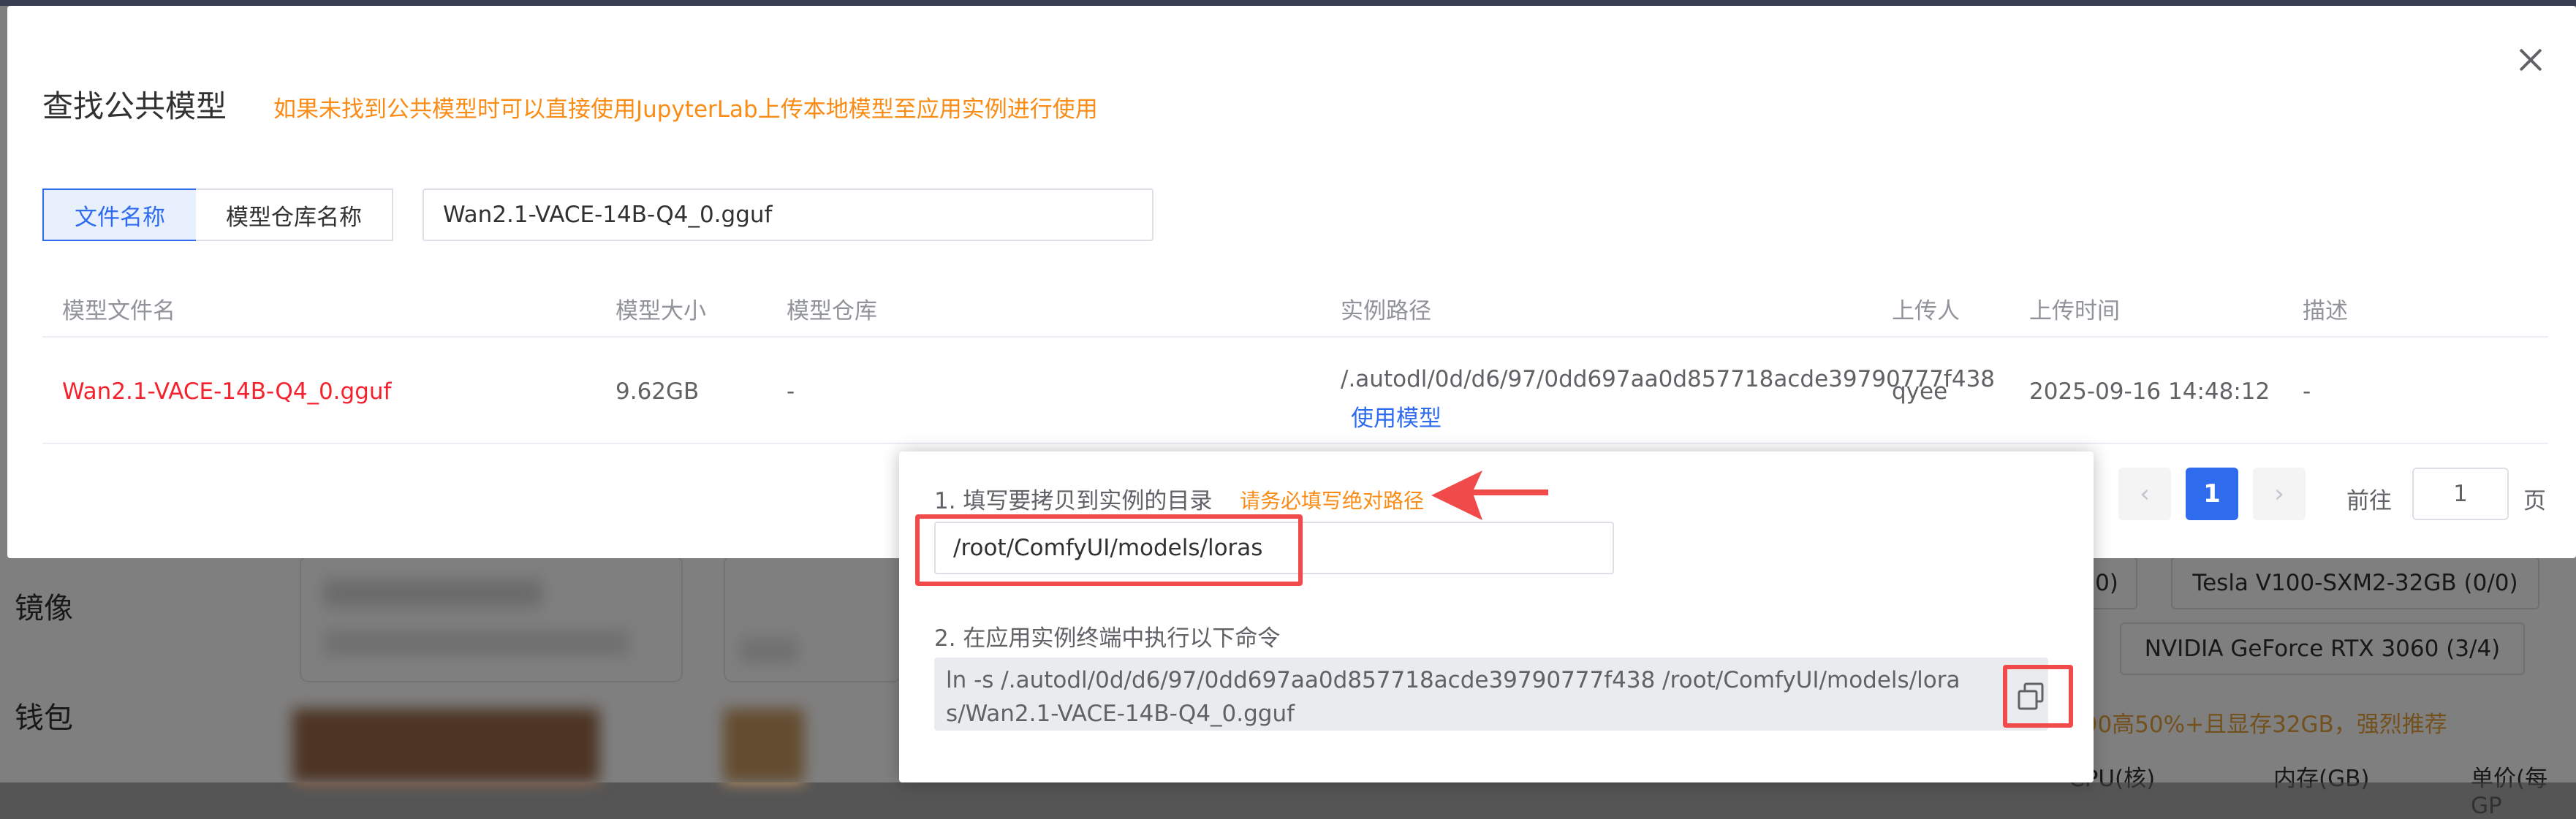 The width and height of the screenshot is (2576, 819). I want to click on repo-cell: -, so click(791, 391).